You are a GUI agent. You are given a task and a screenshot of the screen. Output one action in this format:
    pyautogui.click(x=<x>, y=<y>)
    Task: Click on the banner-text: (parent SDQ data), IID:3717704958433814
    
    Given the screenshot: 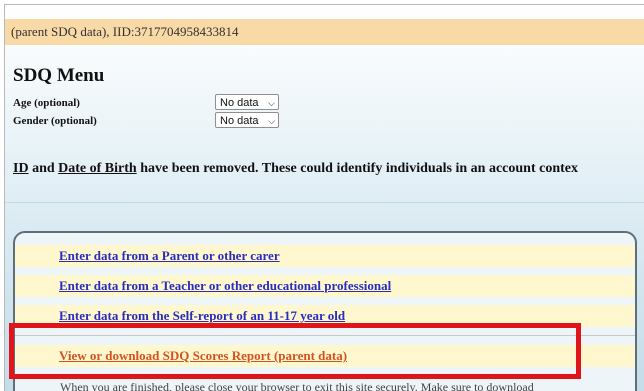 What is the action you would take?
    pyautogui.click(x=125, y=31)
    